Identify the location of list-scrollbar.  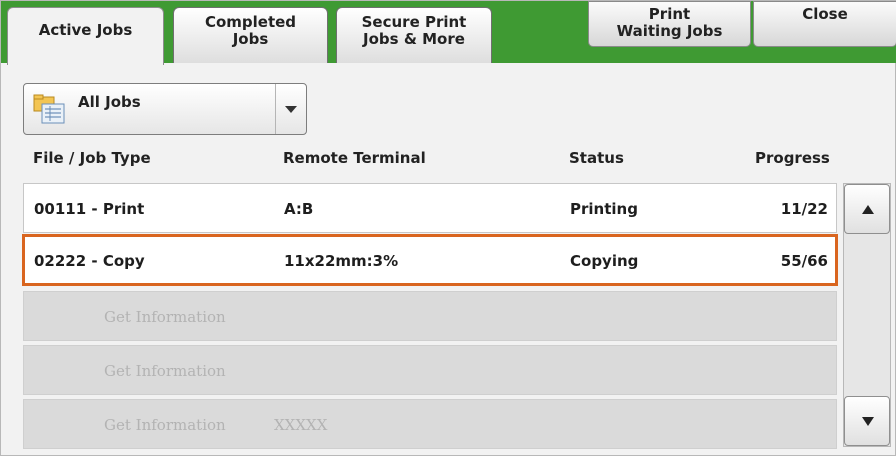
(867, 315).